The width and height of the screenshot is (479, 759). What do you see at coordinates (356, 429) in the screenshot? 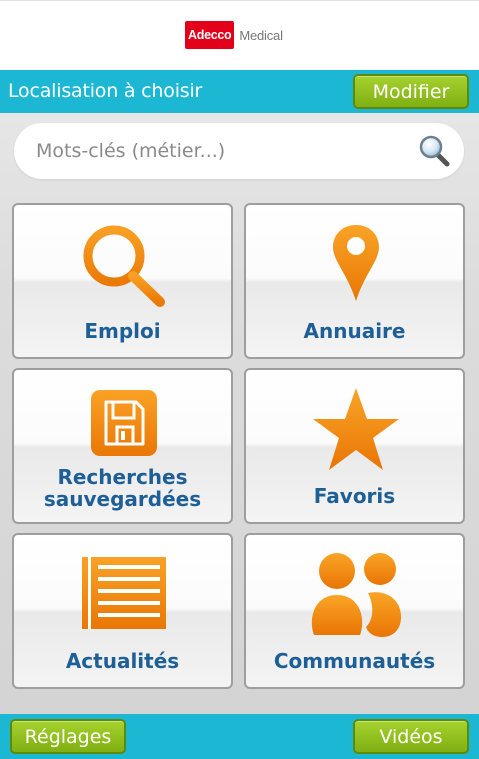
I see `star-icon` at bounding box center [356, 429].